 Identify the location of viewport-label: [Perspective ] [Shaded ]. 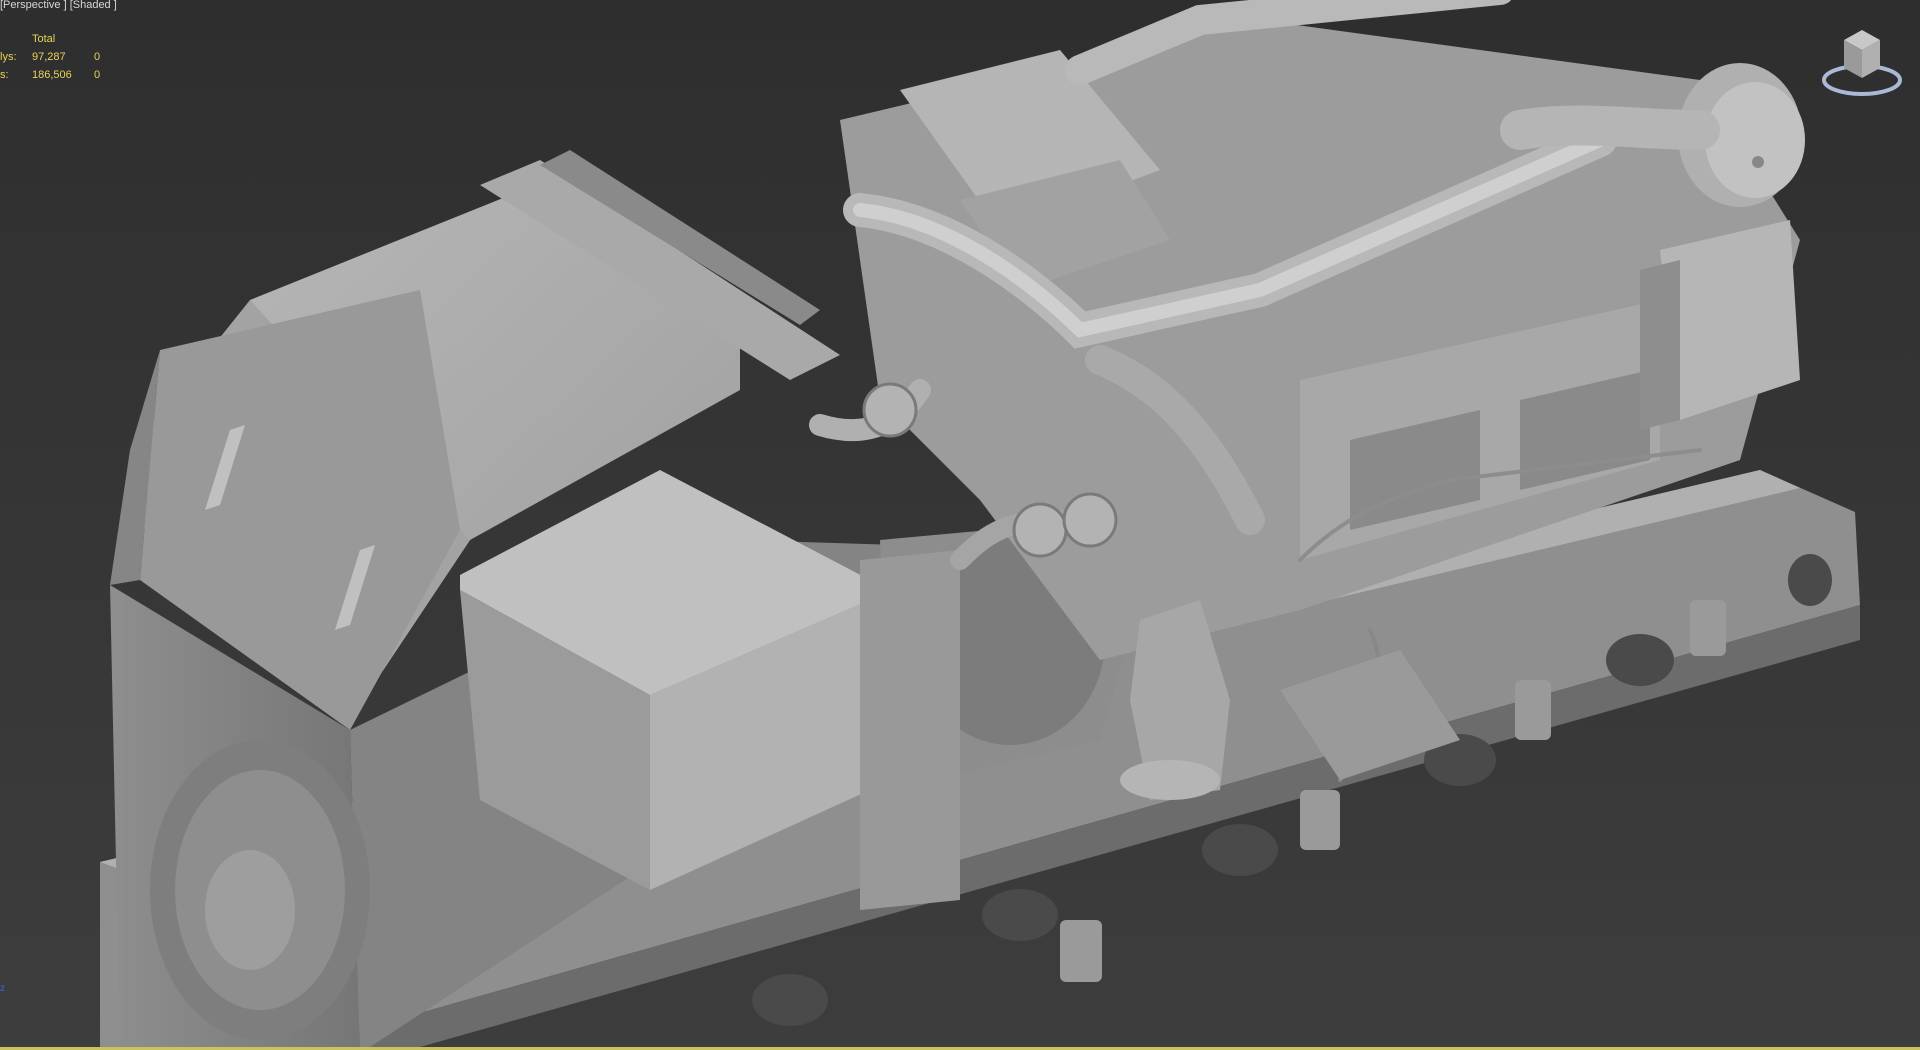
(58, 6).